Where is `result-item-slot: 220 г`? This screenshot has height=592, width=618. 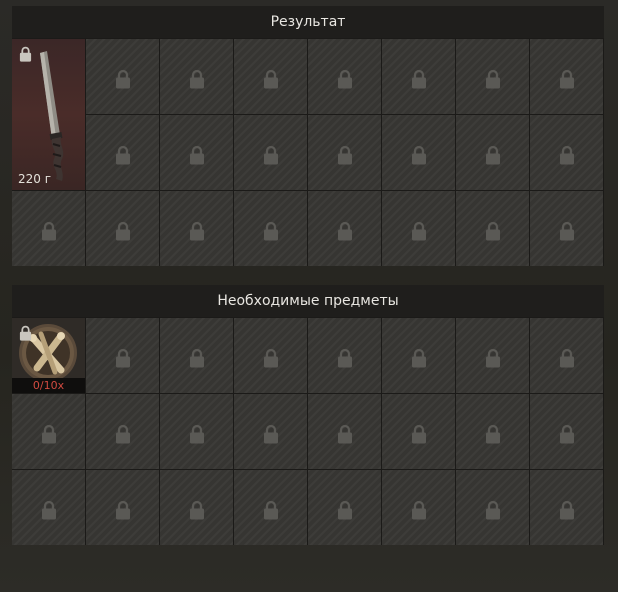
result-item-slot: 220 г is located at coordinates (48, 114).